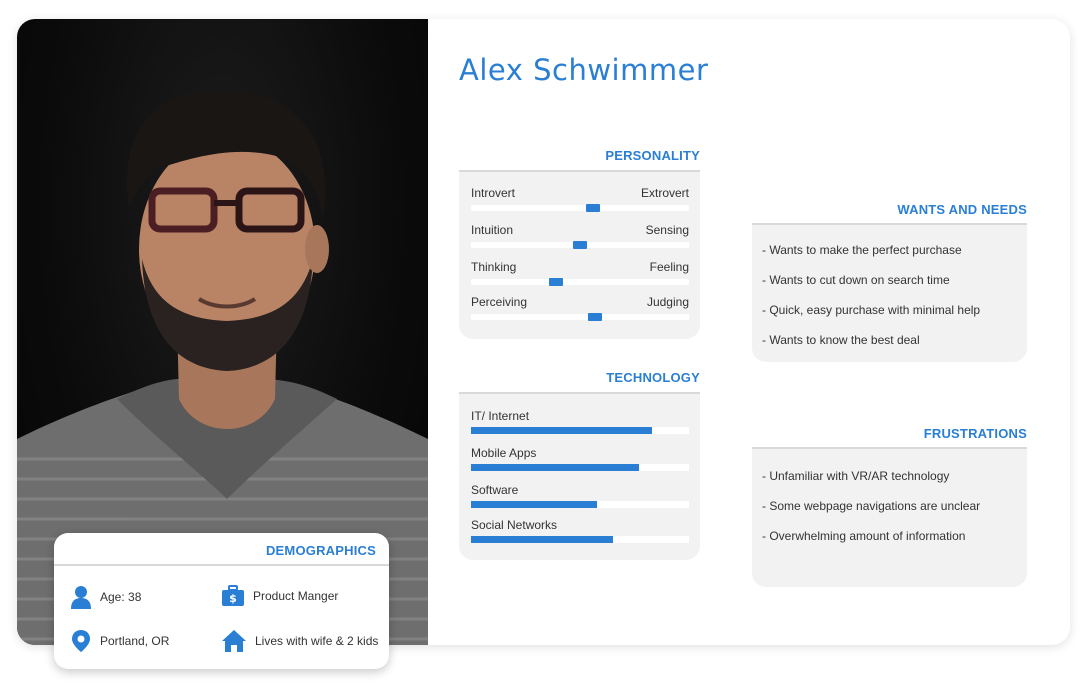  I want to click on house-icon, so click(234, 641).